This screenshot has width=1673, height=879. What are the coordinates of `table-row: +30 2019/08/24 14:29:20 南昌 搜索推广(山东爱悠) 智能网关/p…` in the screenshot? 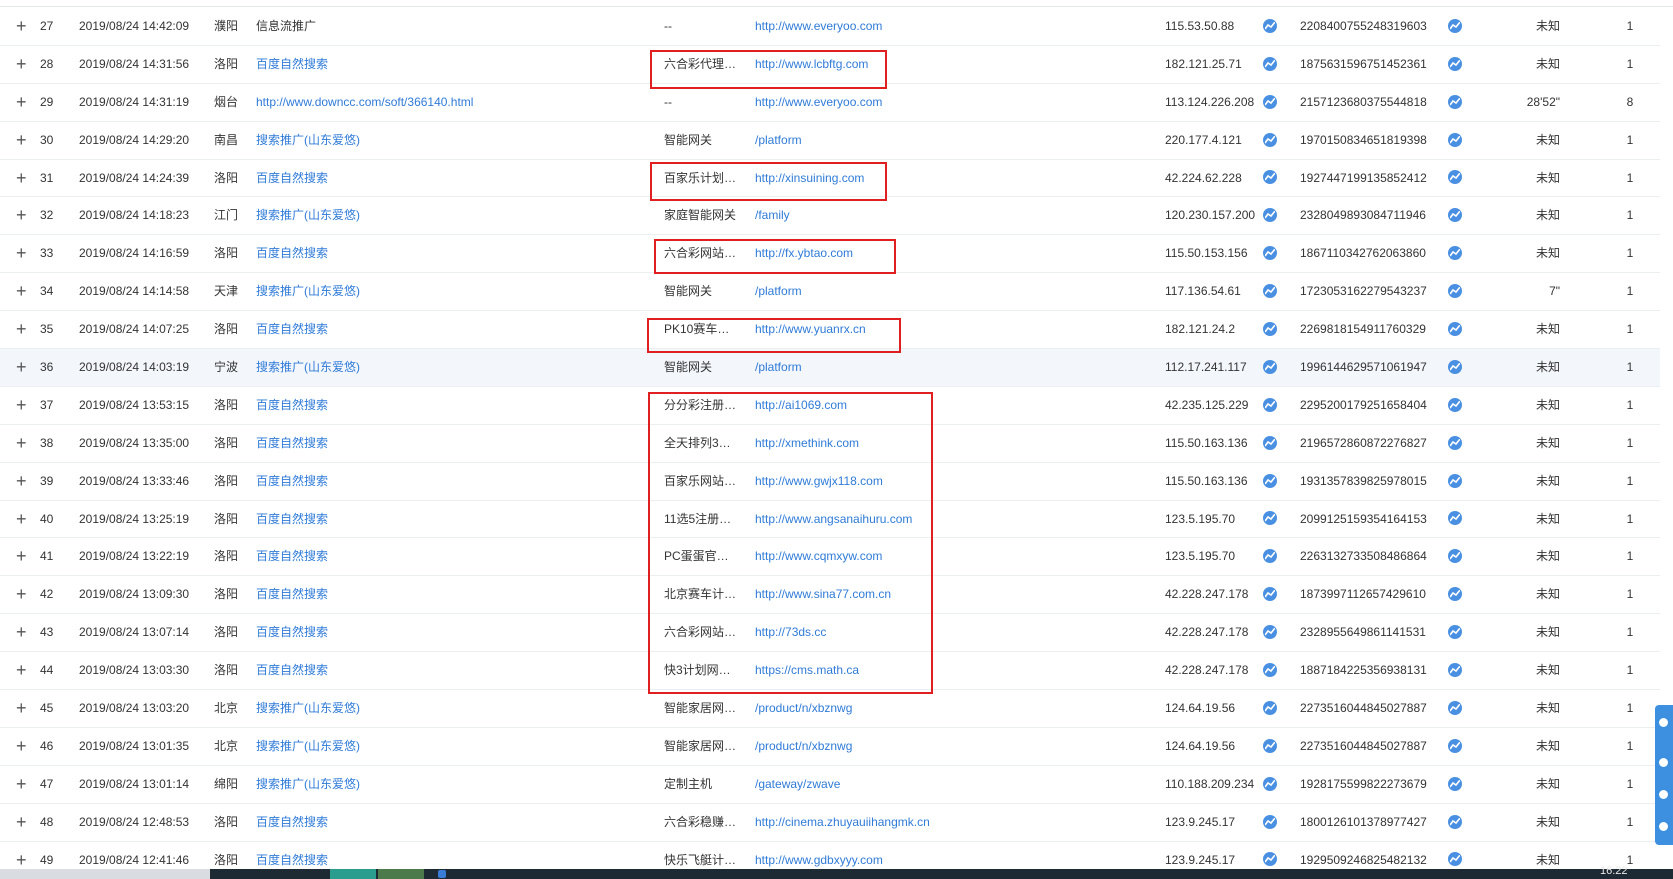 It's located at (830, 141).